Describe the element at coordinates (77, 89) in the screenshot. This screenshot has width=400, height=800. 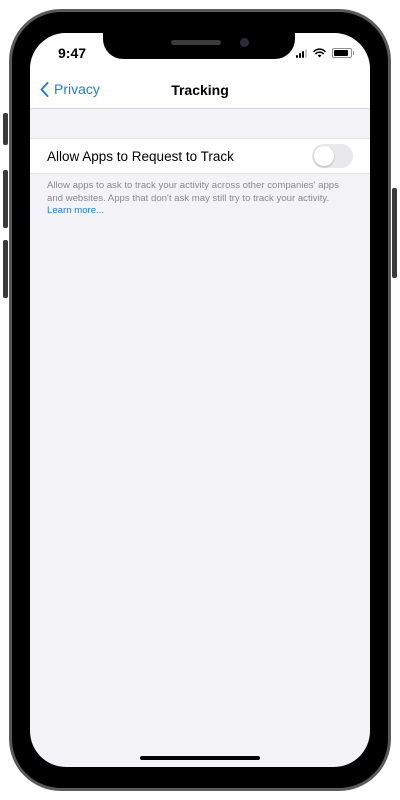
I see `back-button-label: Privacy` at that location.